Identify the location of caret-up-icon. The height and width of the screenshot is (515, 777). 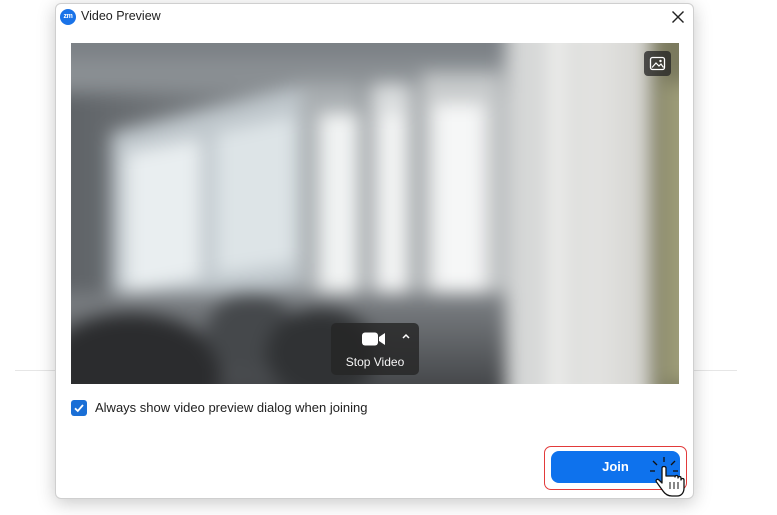
(406, 336).